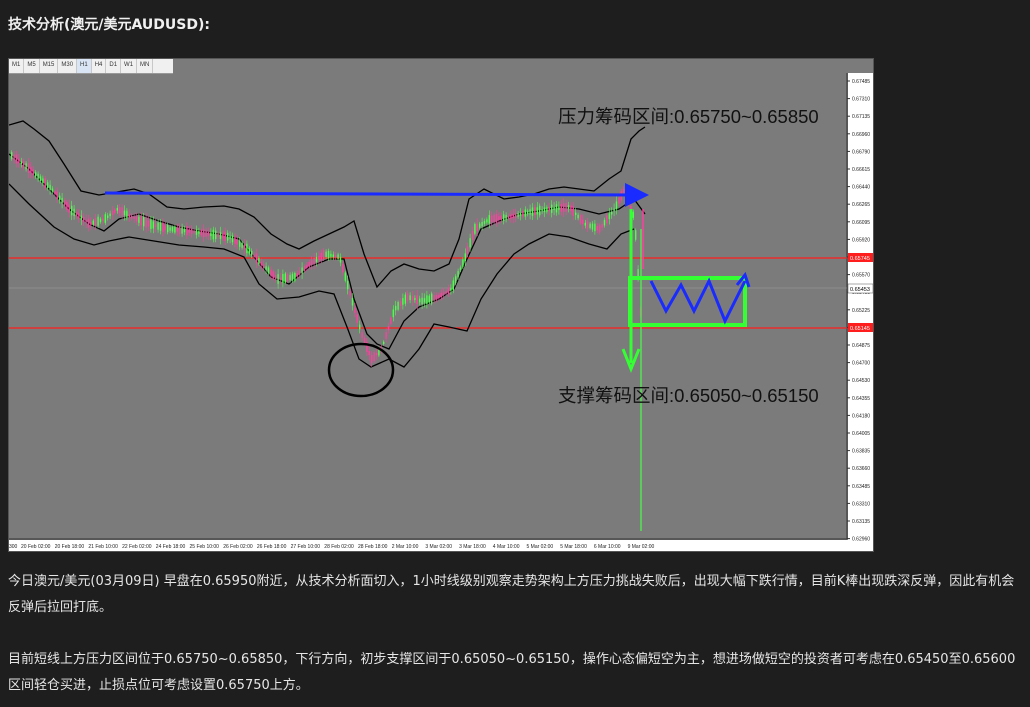 The height and width of the screenshot is (707, 1030). Describe the element at coordinates (861, 135) in the screenshot. I see `price-tick-label: 0.66960` at that location.